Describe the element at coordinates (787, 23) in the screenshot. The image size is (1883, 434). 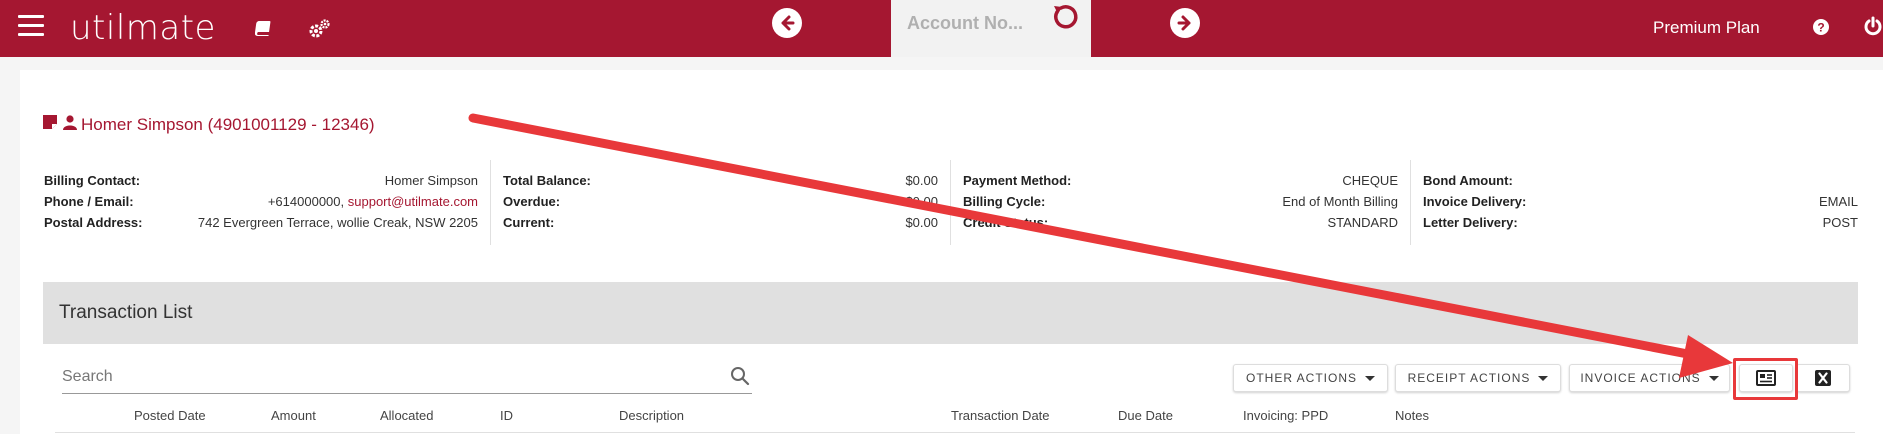
I see `previous-account-button` at that location.